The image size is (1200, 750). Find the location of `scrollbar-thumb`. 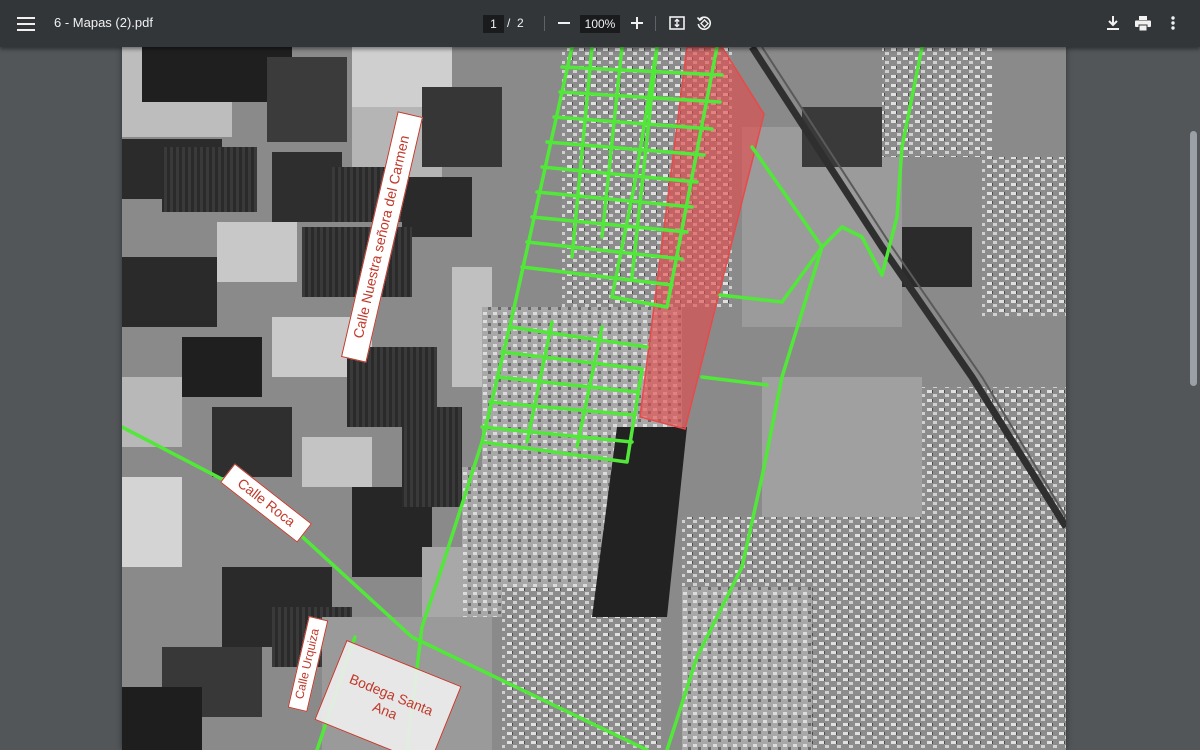

scrollbar-thumb is located at coordinates (1193, 258).